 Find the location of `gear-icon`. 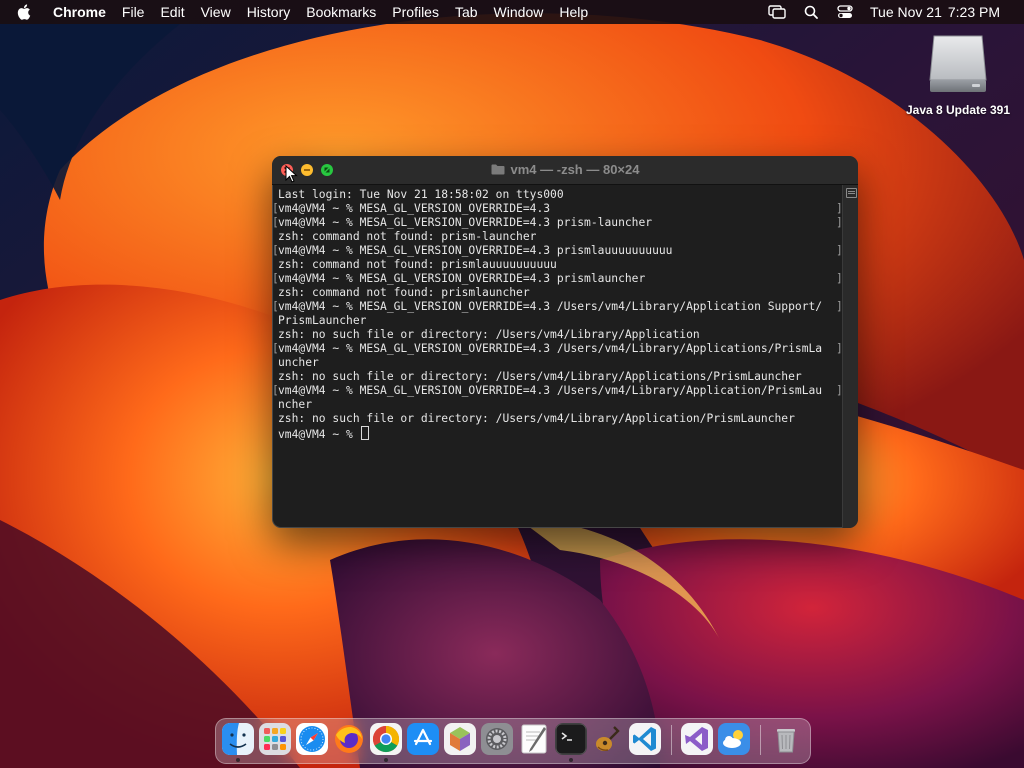

gear-icon is located at coordinates (497, 739).